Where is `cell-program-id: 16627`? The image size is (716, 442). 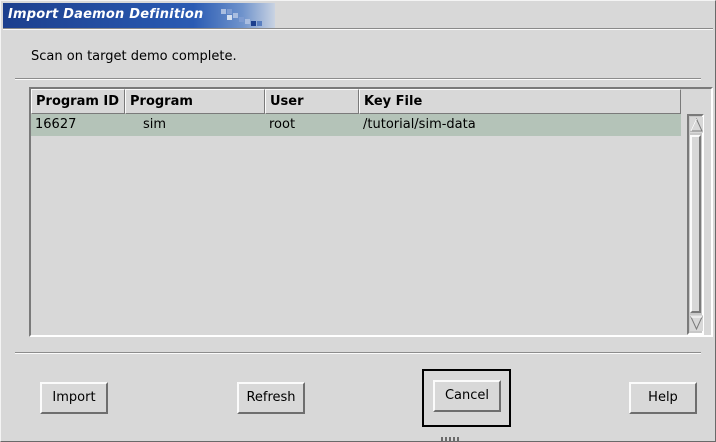
cell-program-id: 16627 is located at coordinates (56, 124).